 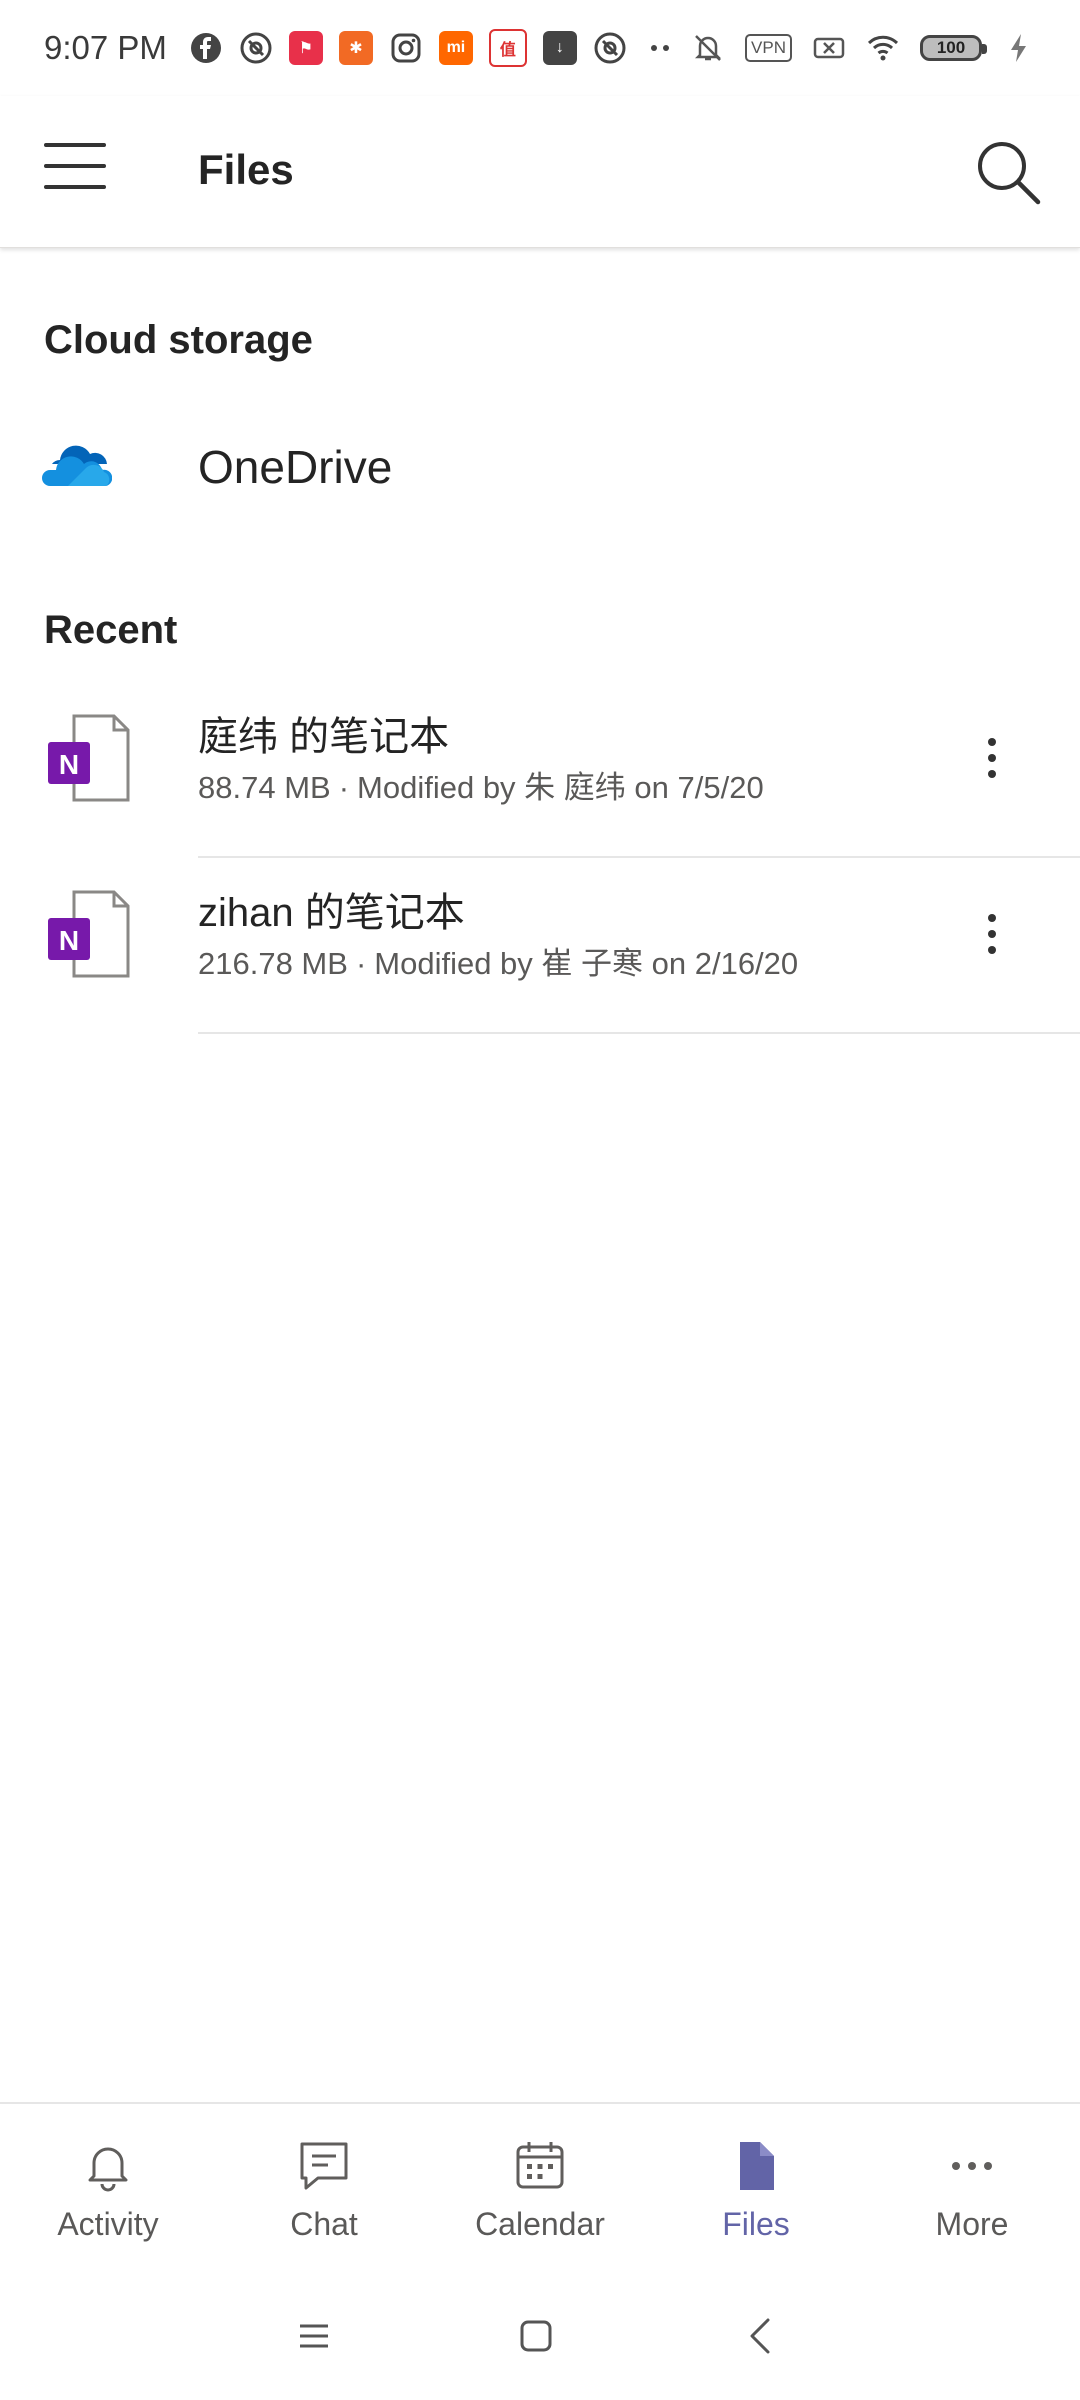 I want to click on mi-icon: mi, so click(x=455, y=48).